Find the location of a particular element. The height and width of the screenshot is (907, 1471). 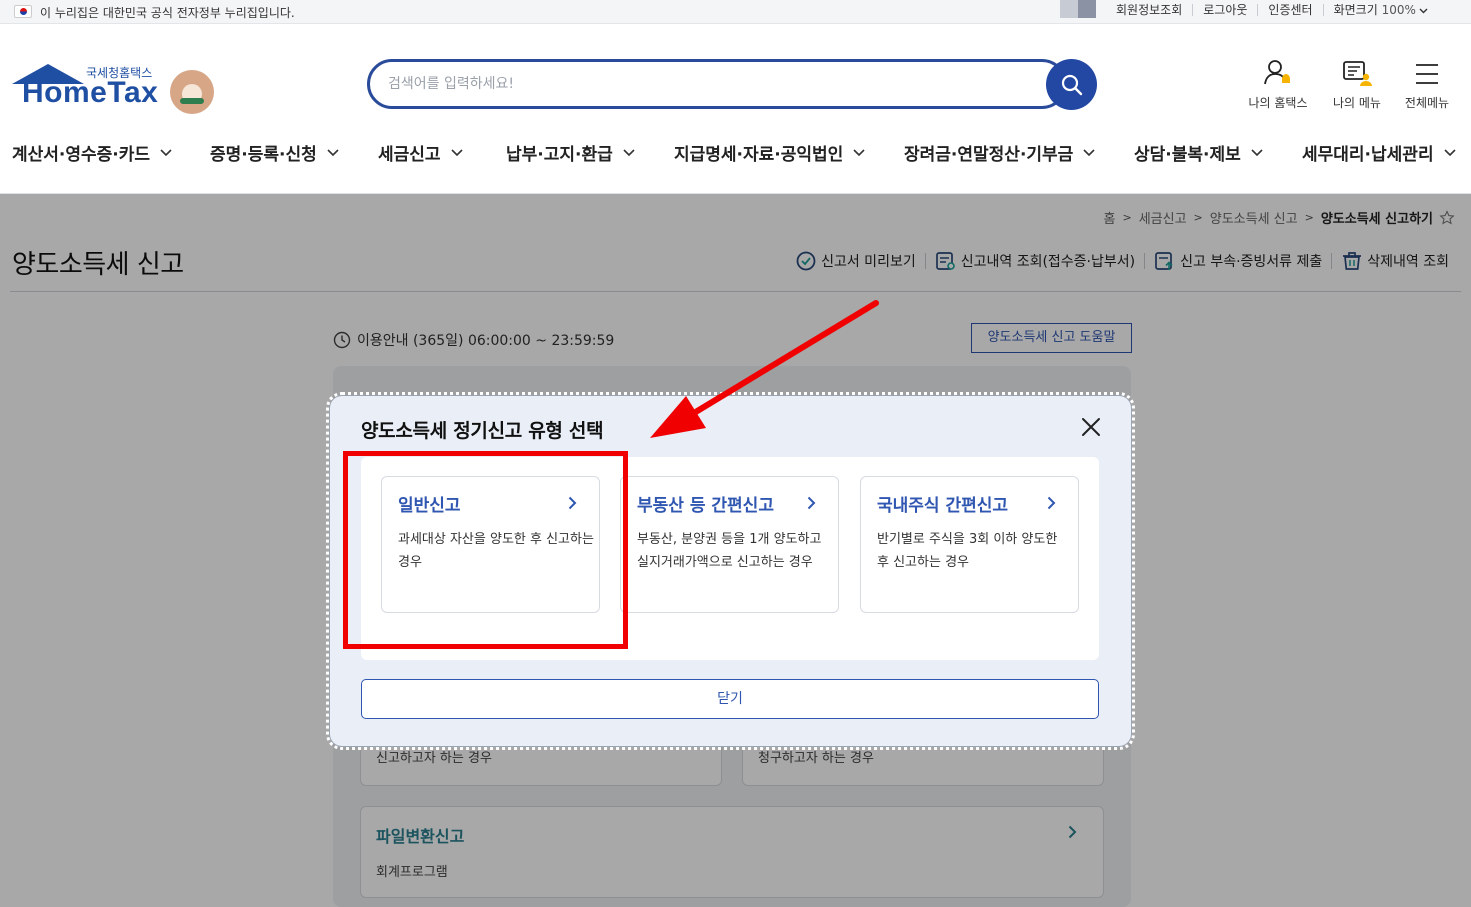

search-button is located at coordinates (1071, 84).